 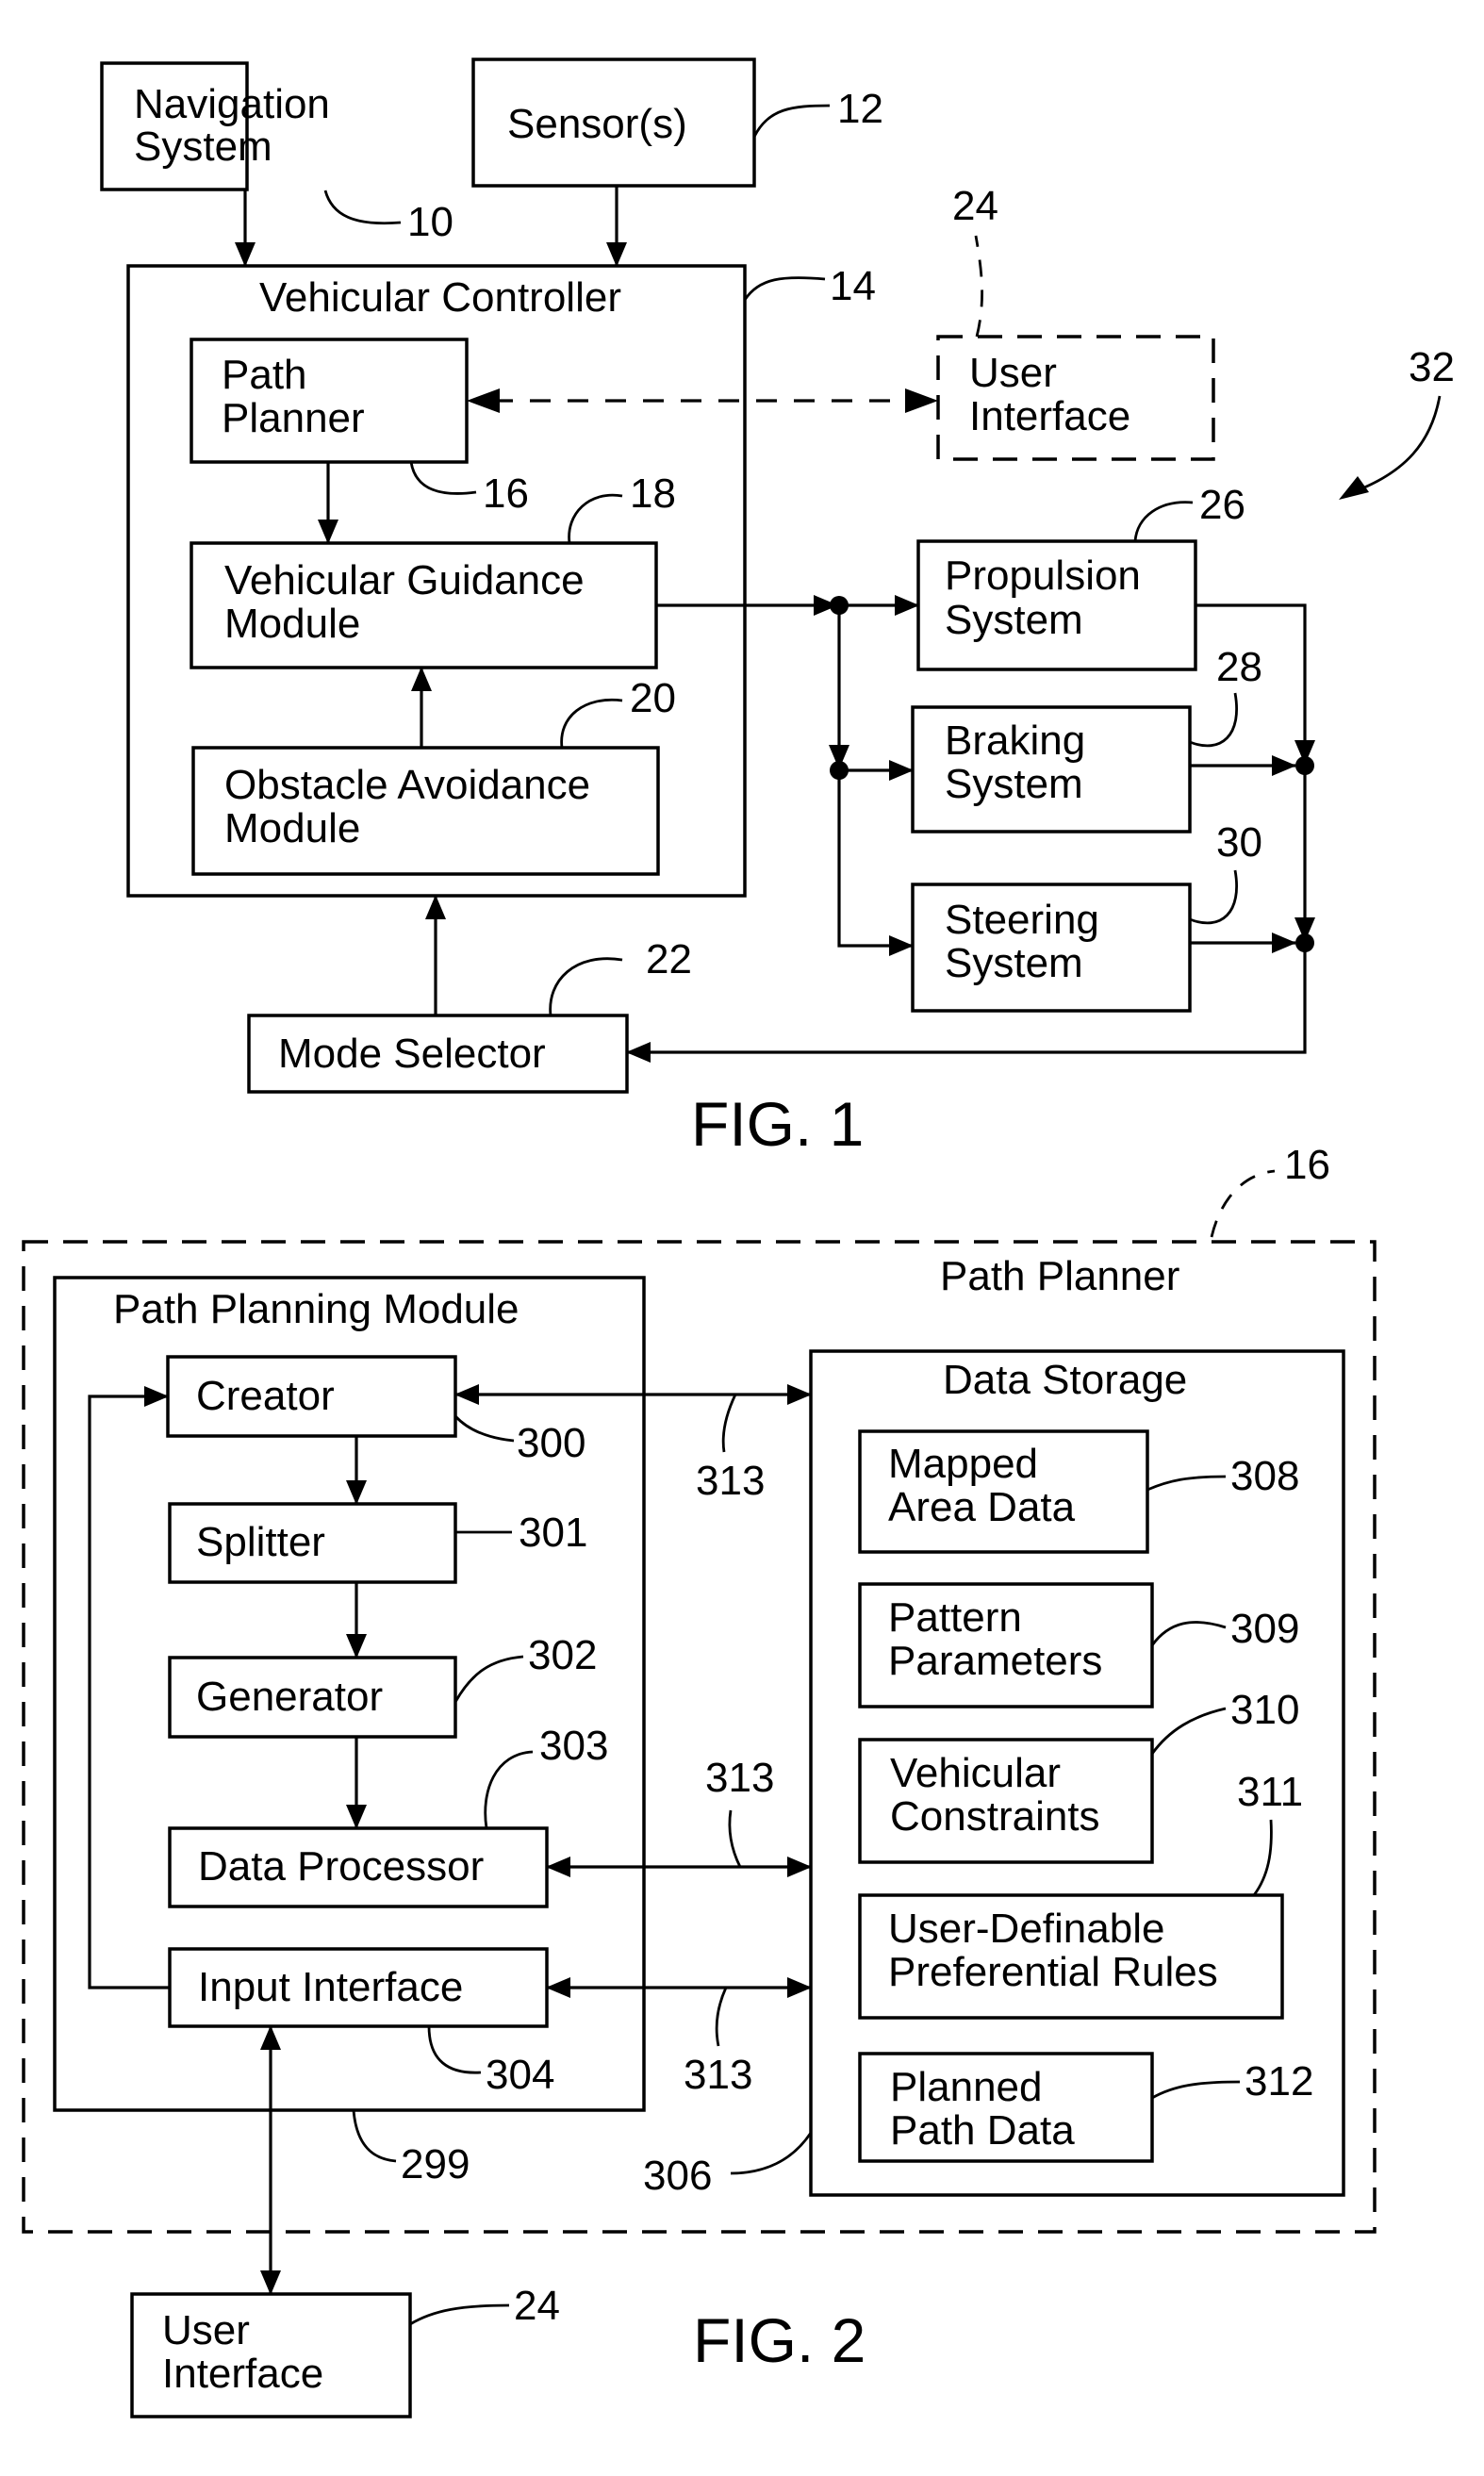 What do you see at coordinates (424, 605) in the screenshot?
I see `vehicular-guidance-module-block: Vehicular Guidance Module` at bounding box center [424, 605].